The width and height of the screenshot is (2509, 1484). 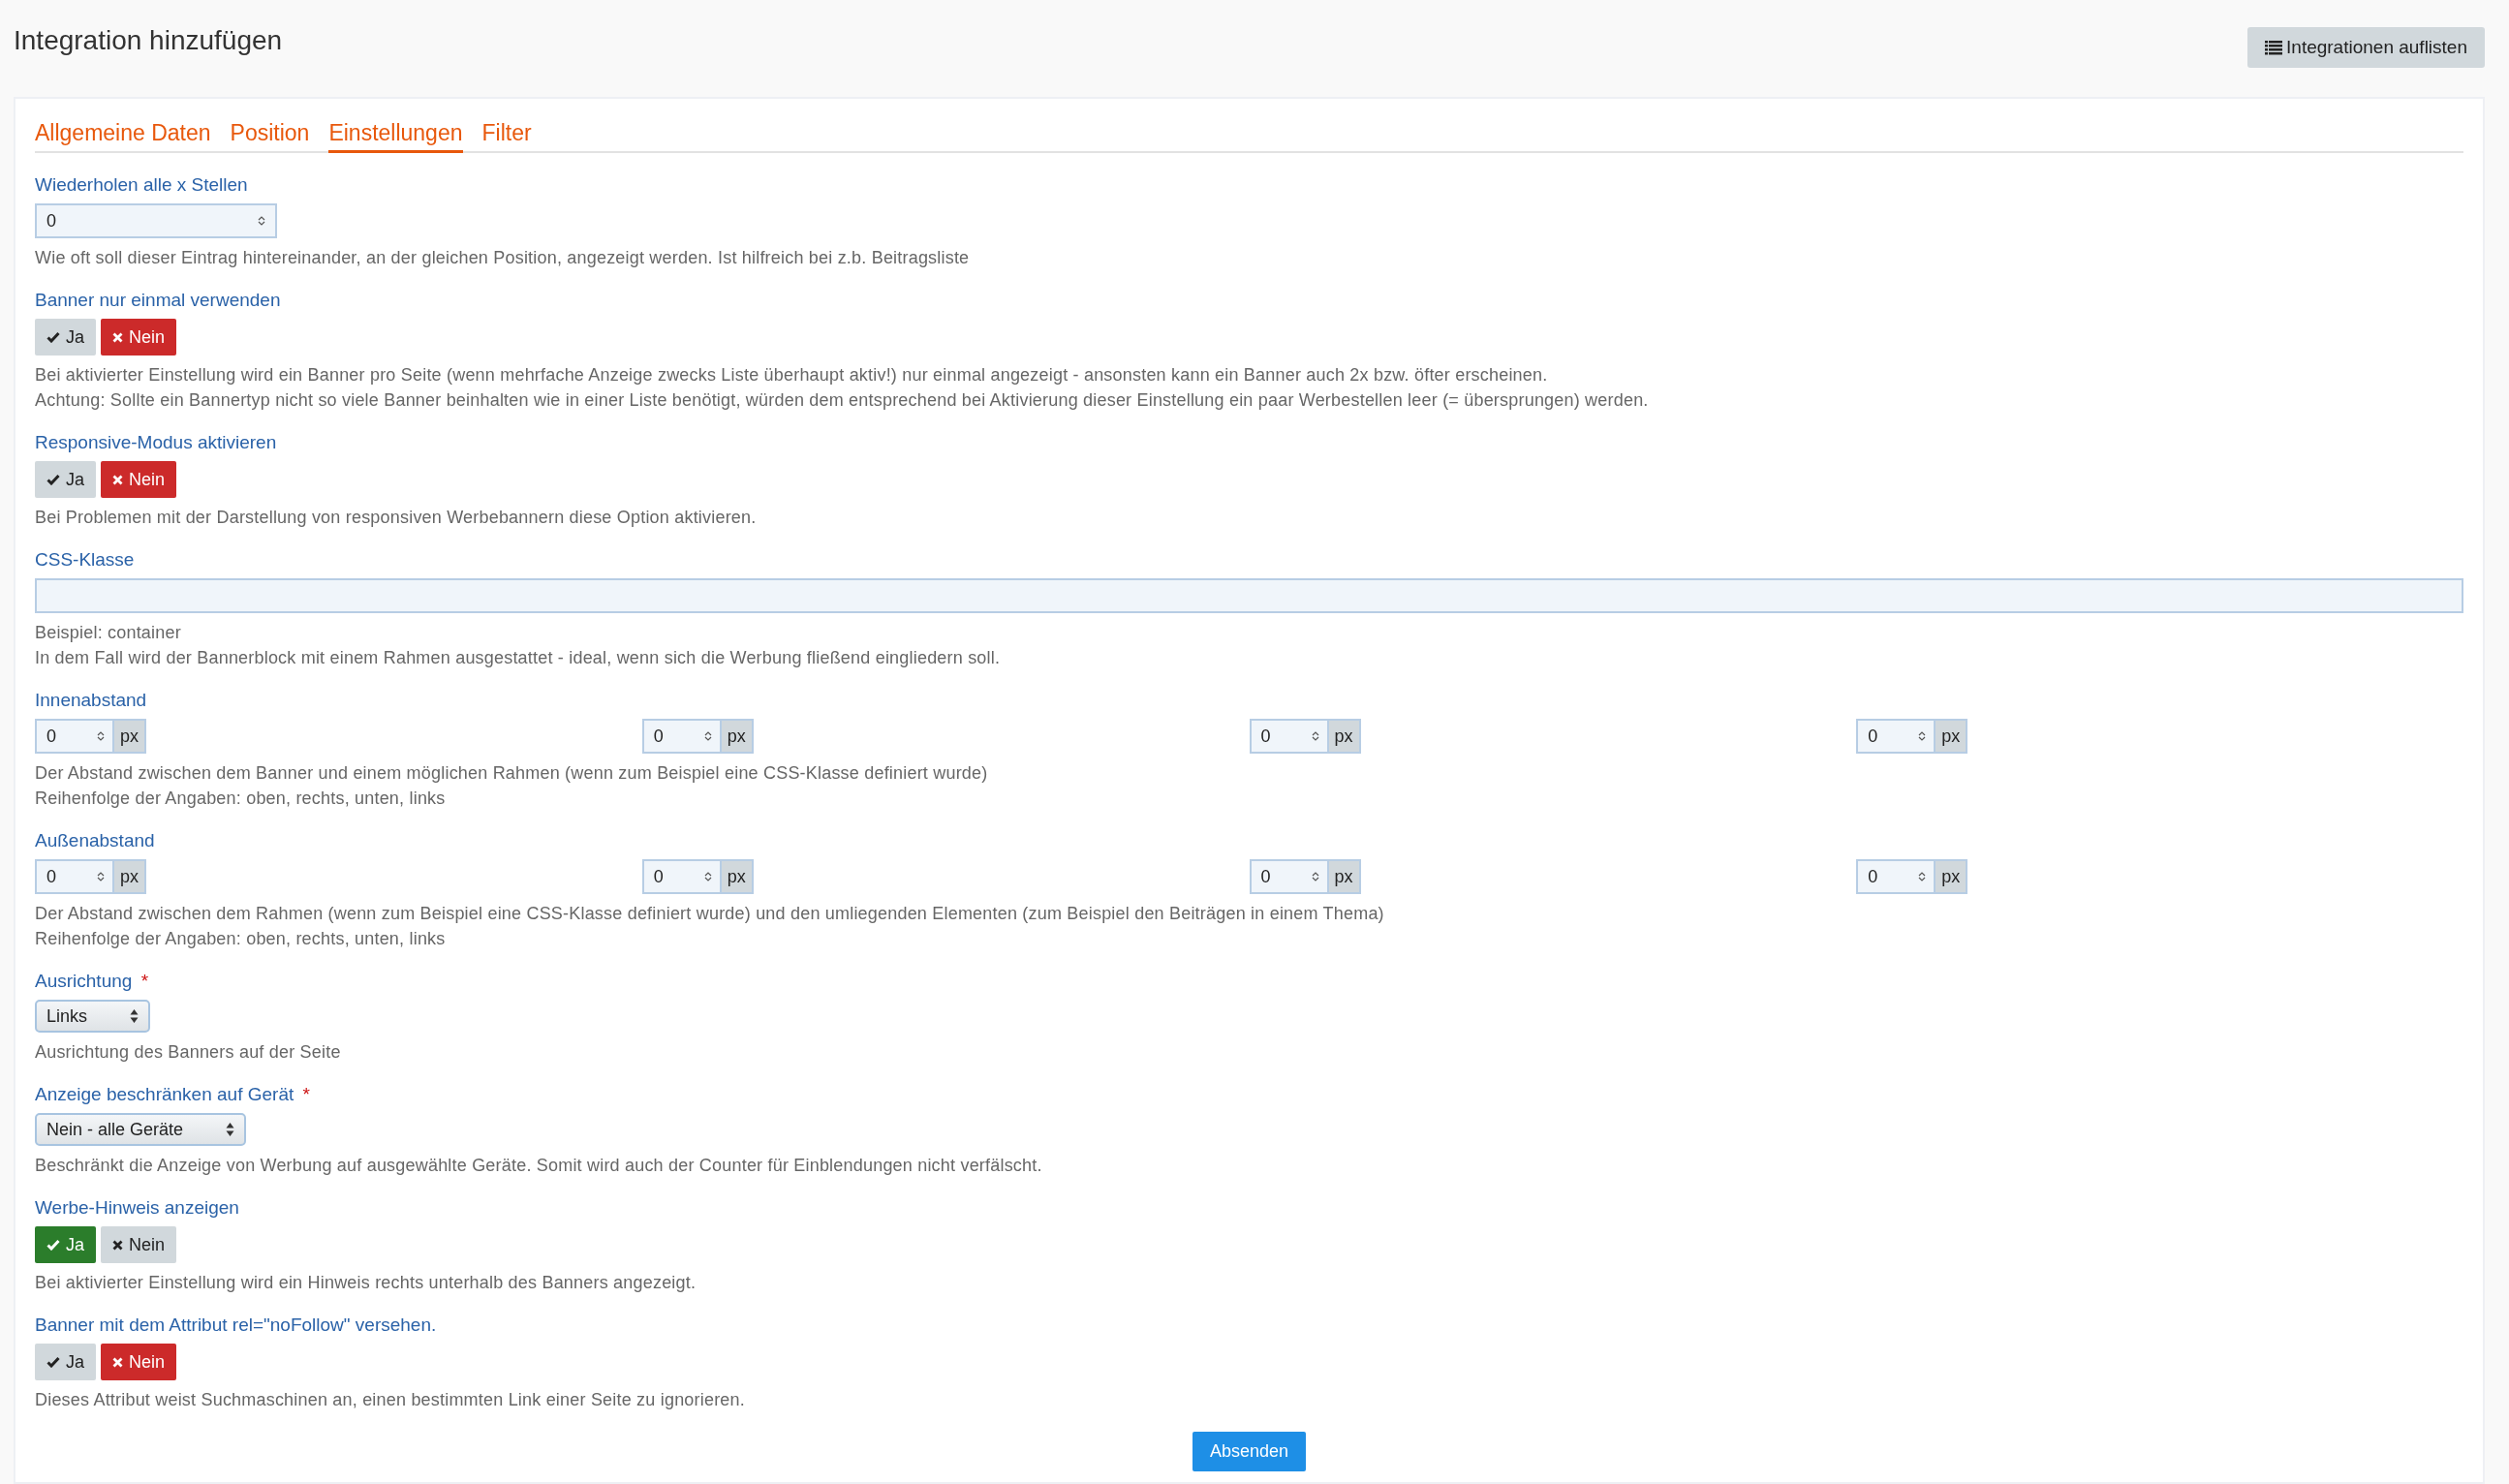 What do you see at coordinates (236, 1324) in the screenshot?
I see `field-label: Banner mit dem Attribut rel="noFollow" versehen.` at bounding box center [236, 1324].